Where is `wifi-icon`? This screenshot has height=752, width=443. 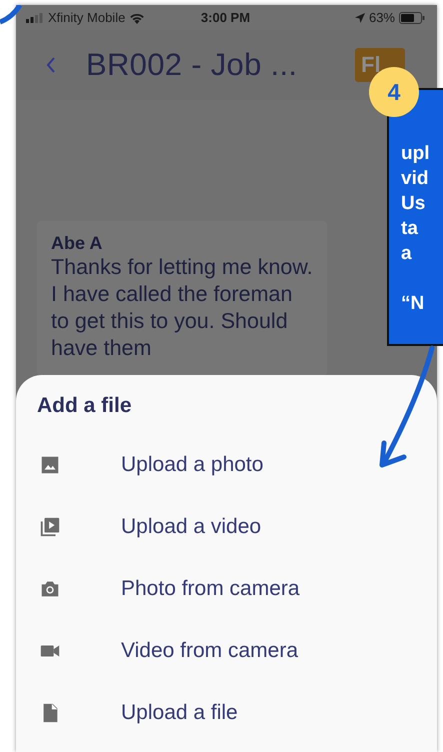 wifi-icon is located at coordinates (137, 18).